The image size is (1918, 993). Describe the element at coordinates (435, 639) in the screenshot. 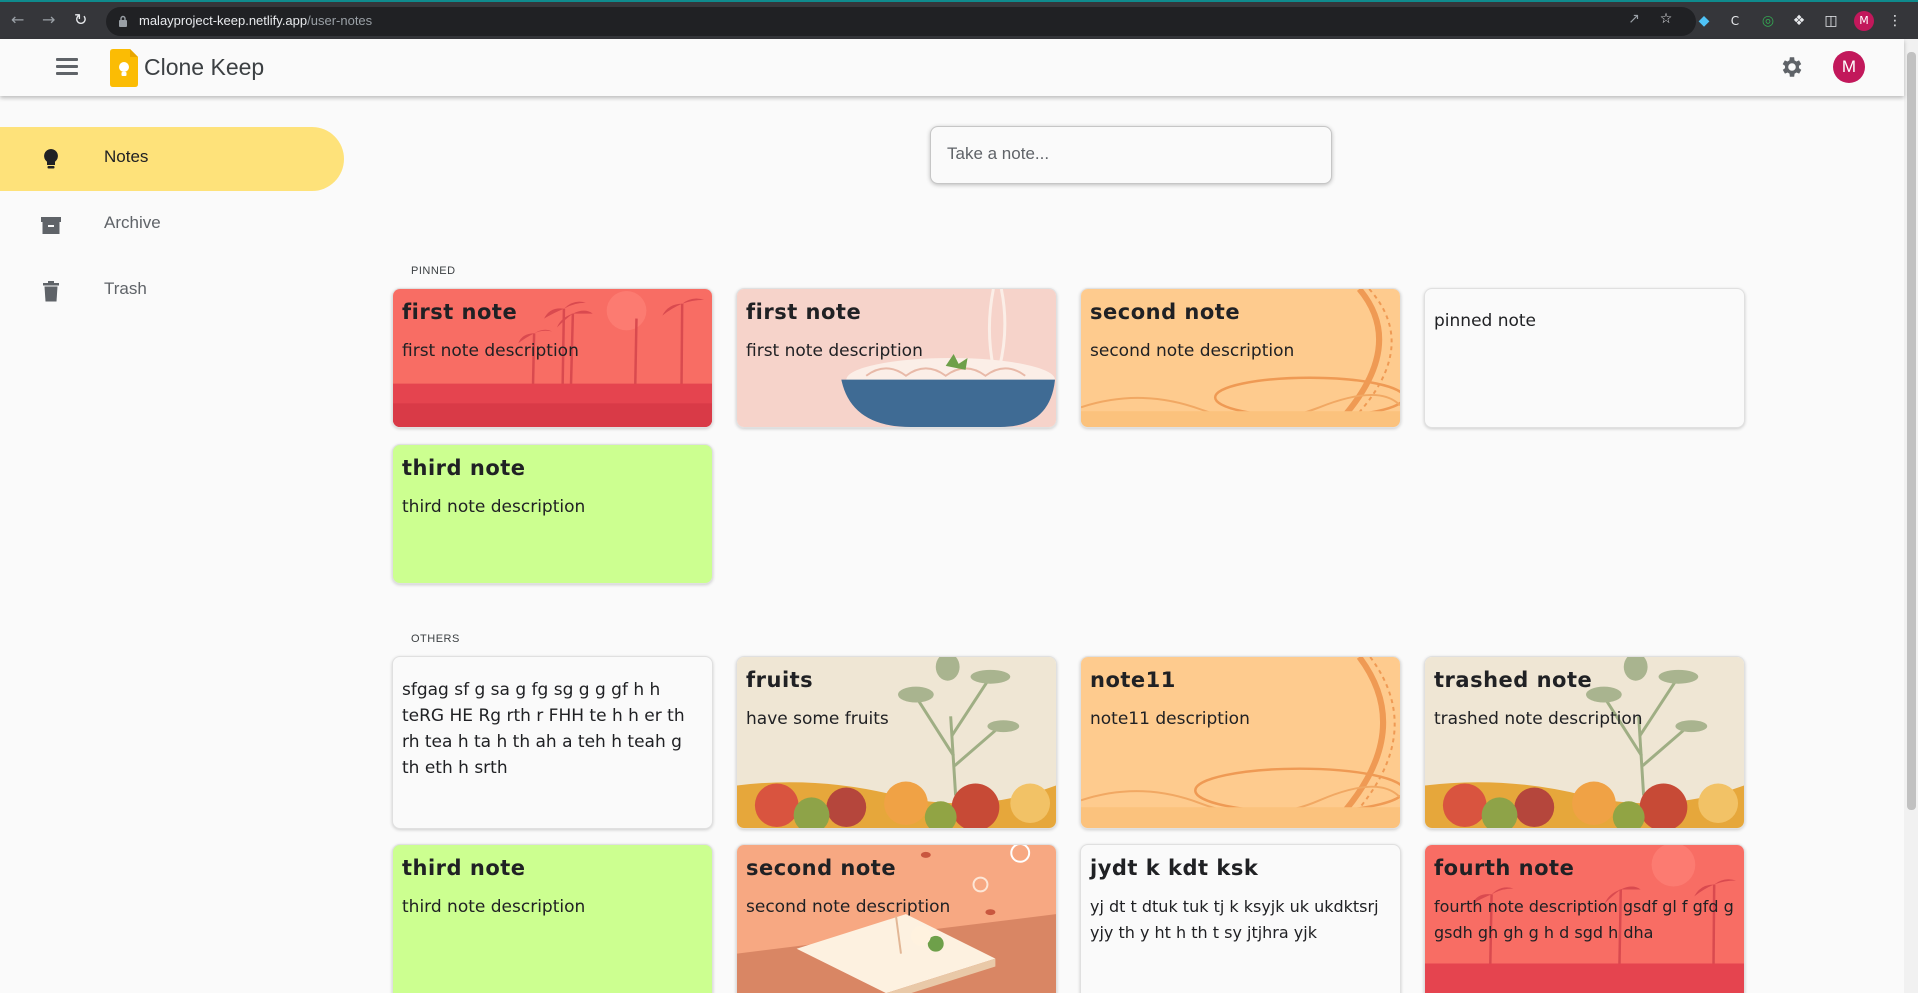

I see `others-section-label: OTHERS` at that location.